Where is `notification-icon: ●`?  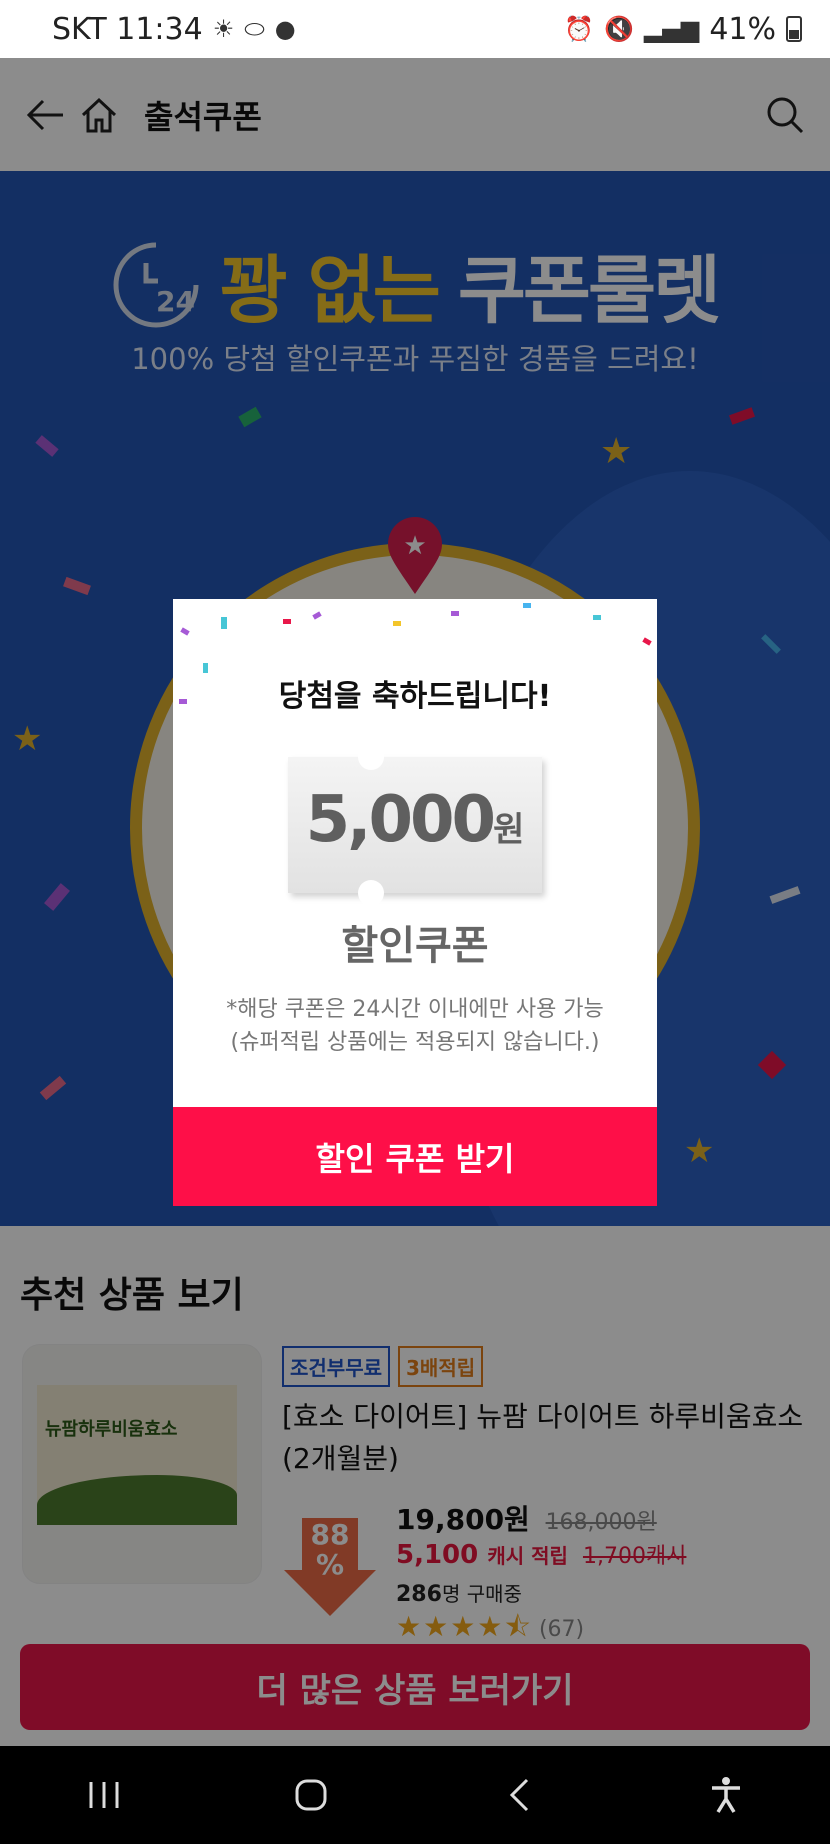 notification-icon: ● is located at coordinates (285, 29).